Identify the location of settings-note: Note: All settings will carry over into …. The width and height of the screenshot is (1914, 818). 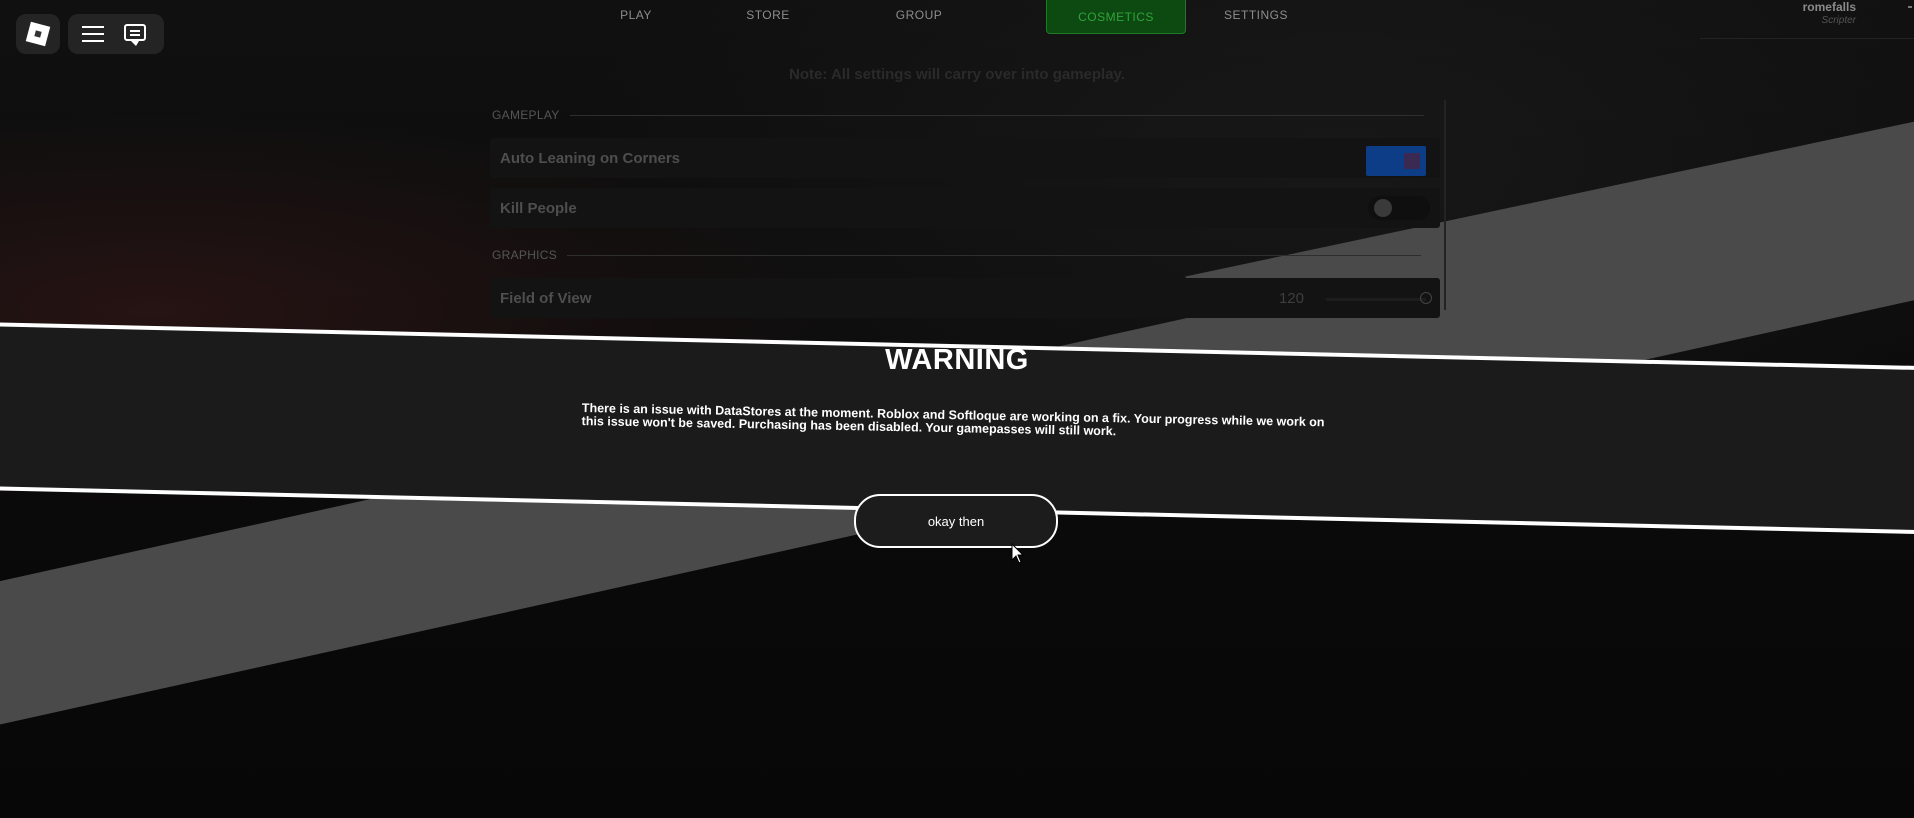
(957, 74).